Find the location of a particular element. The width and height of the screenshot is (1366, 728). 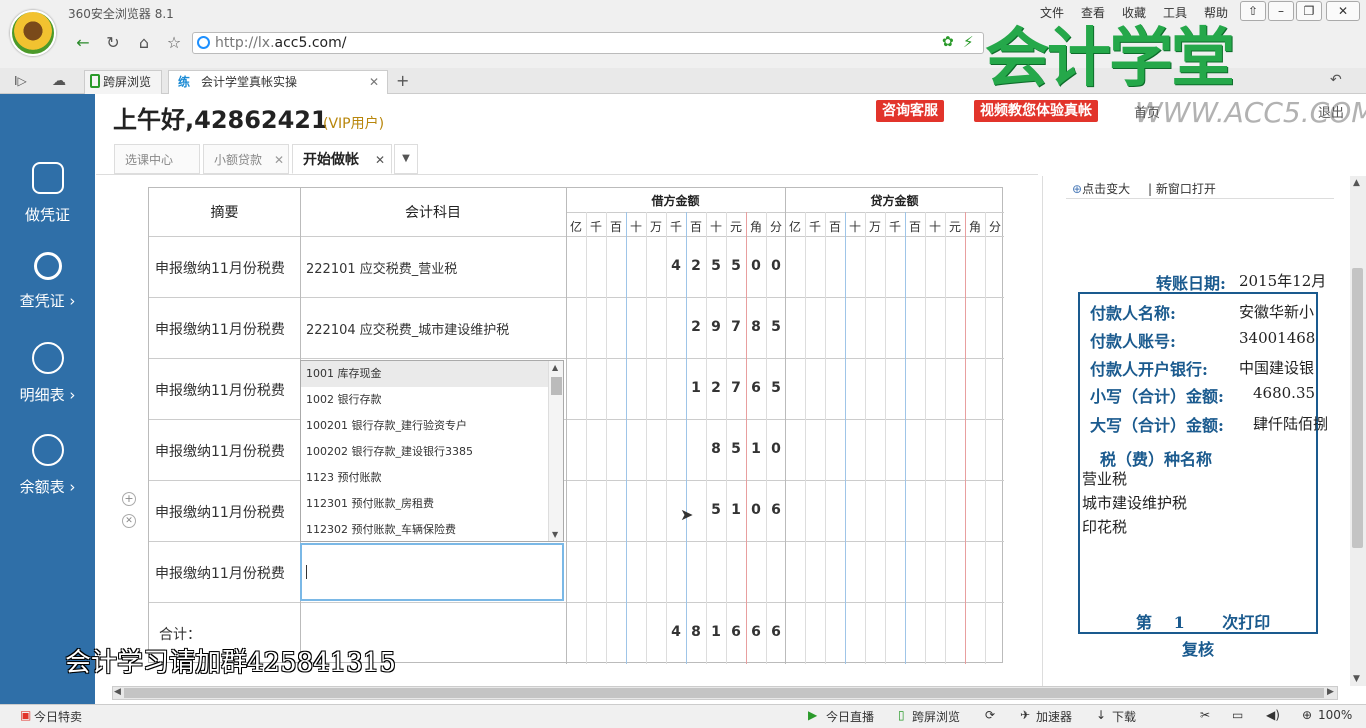

menu-file: 文件 is located at coordinates (1052, 12).